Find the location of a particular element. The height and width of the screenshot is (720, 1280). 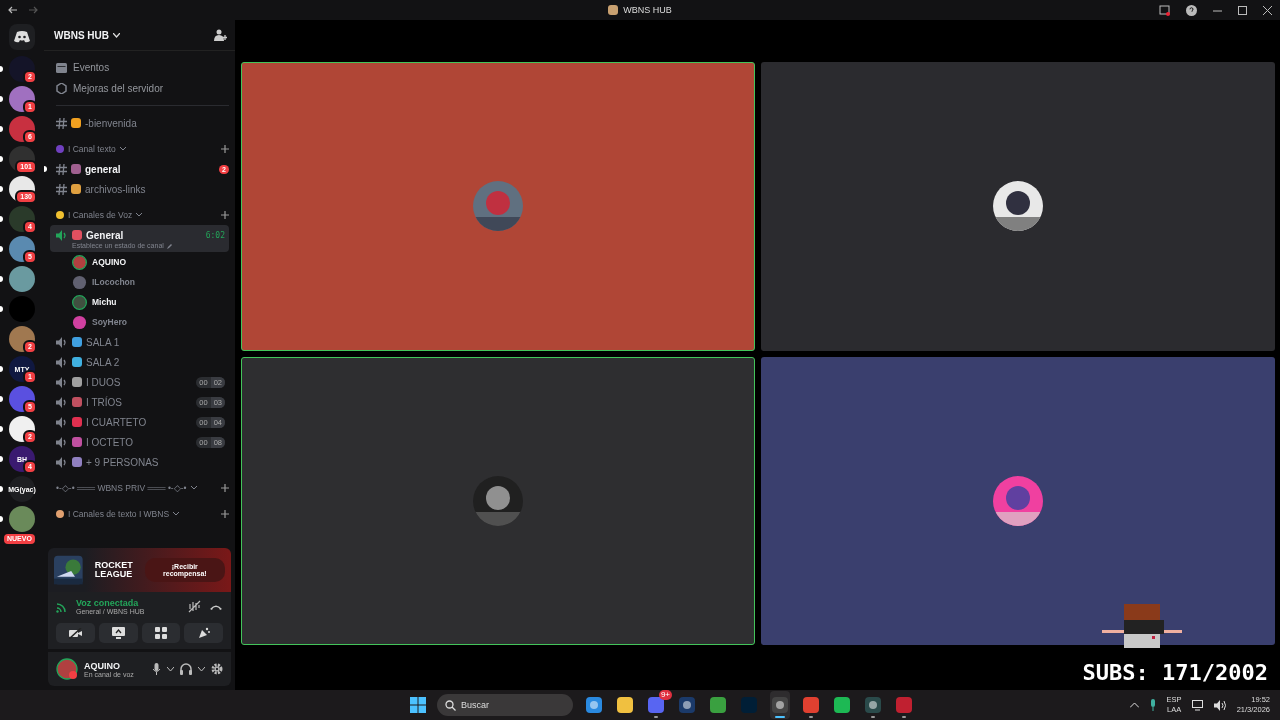

voice-channel: General is located at coordinates (144, 235).